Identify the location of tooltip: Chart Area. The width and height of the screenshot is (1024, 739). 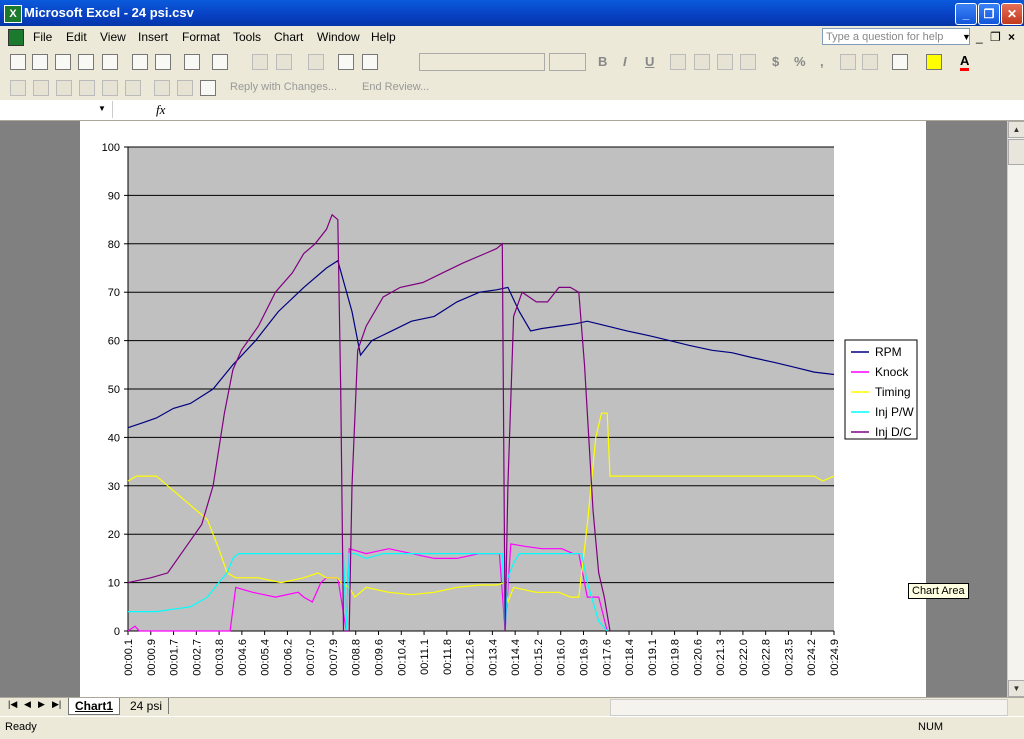
(938, 591).